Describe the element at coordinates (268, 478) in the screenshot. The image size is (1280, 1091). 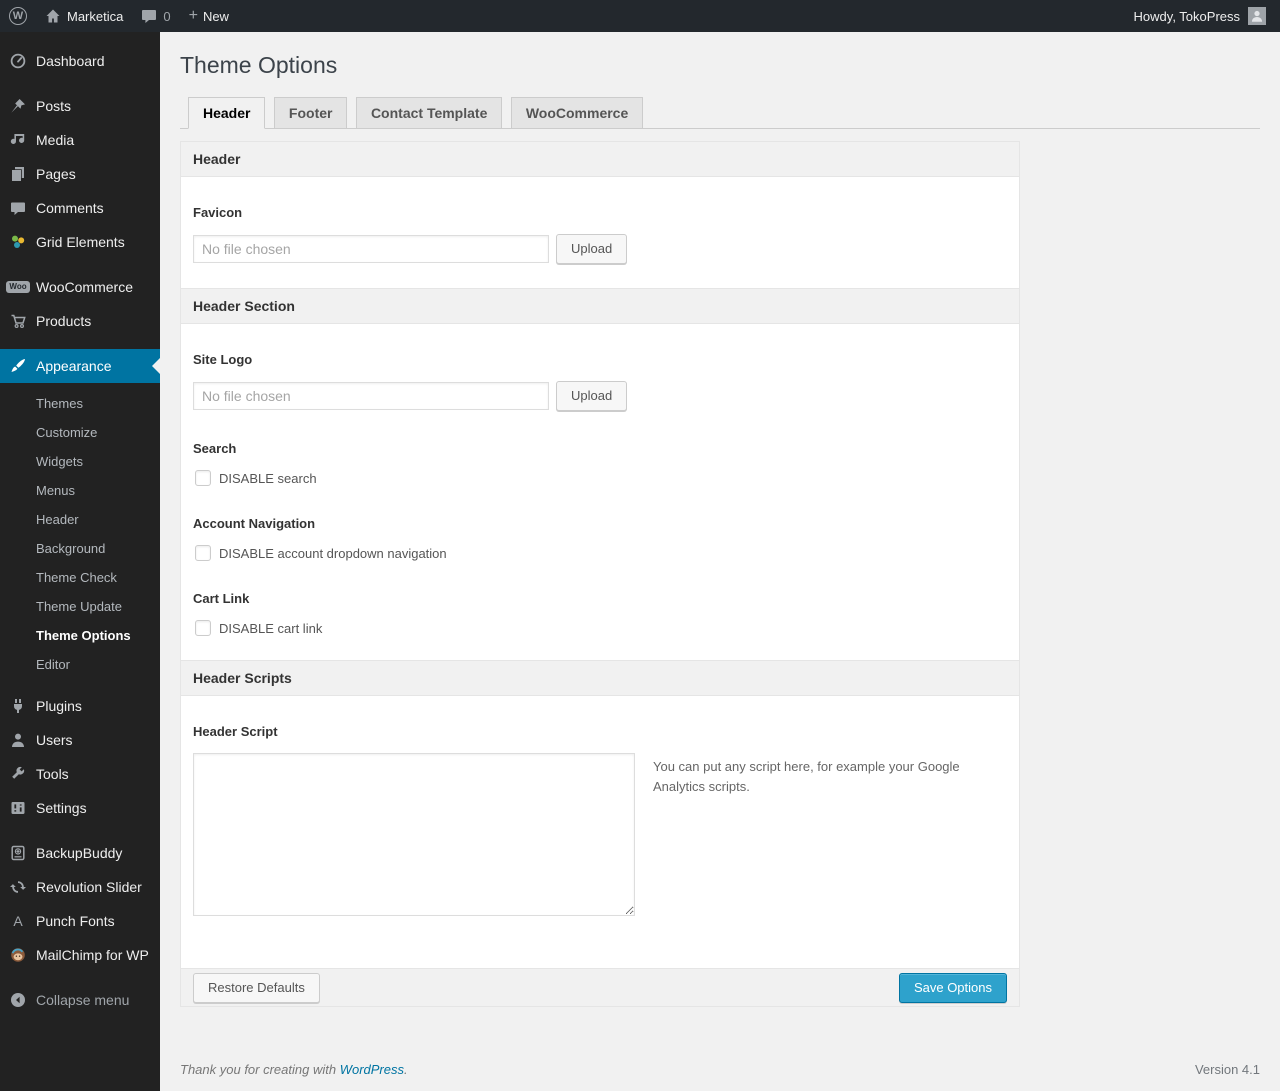
I see `disable-search-label: DISABLE search` at that location.